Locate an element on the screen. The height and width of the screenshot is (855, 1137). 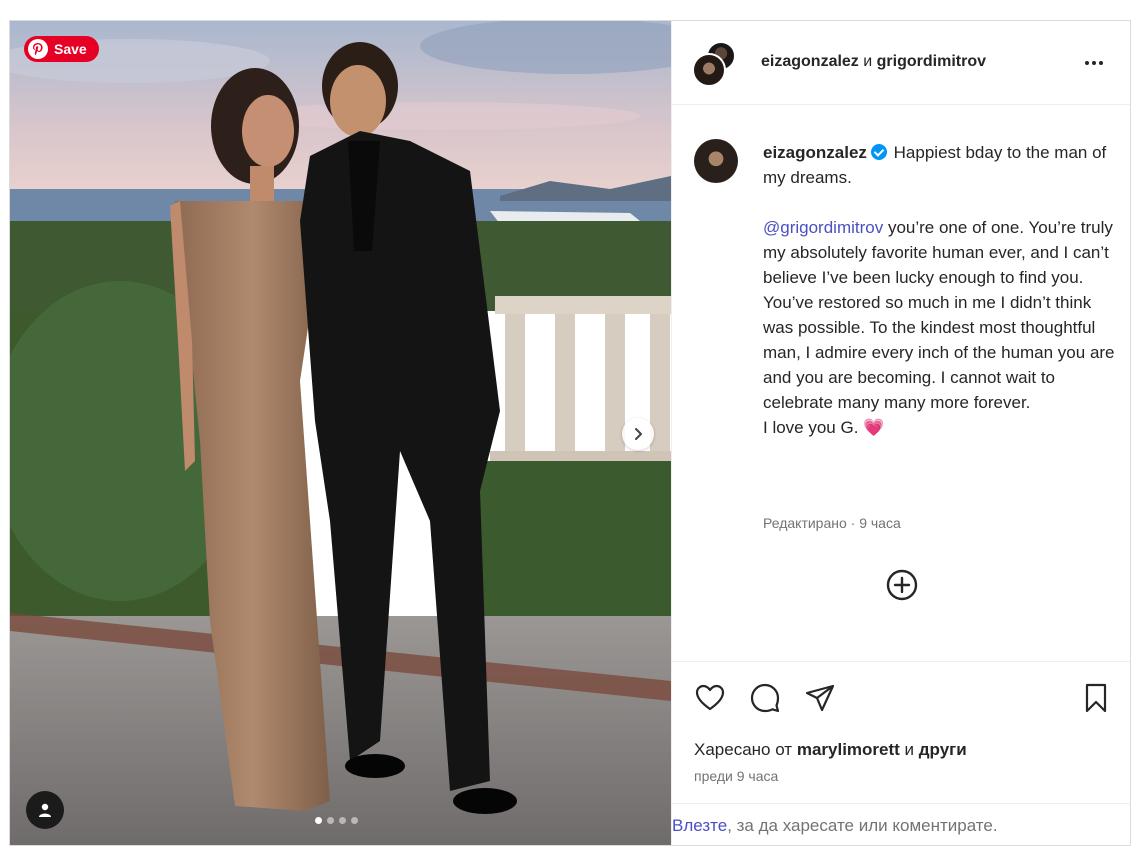
mention-link: @grigordimitrov is located at coordinates (823, 227).